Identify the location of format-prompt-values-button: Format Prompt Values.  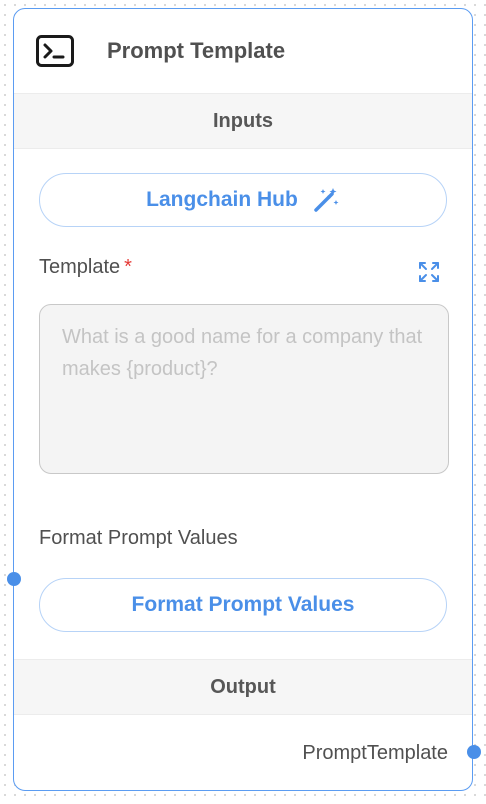
(243, 605).